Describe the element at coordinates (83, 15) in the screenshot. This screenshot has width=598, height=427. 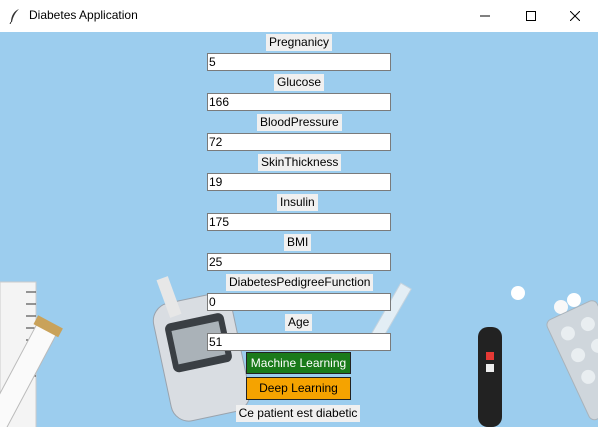
I see `window-title: Diabetes Application` at that location.